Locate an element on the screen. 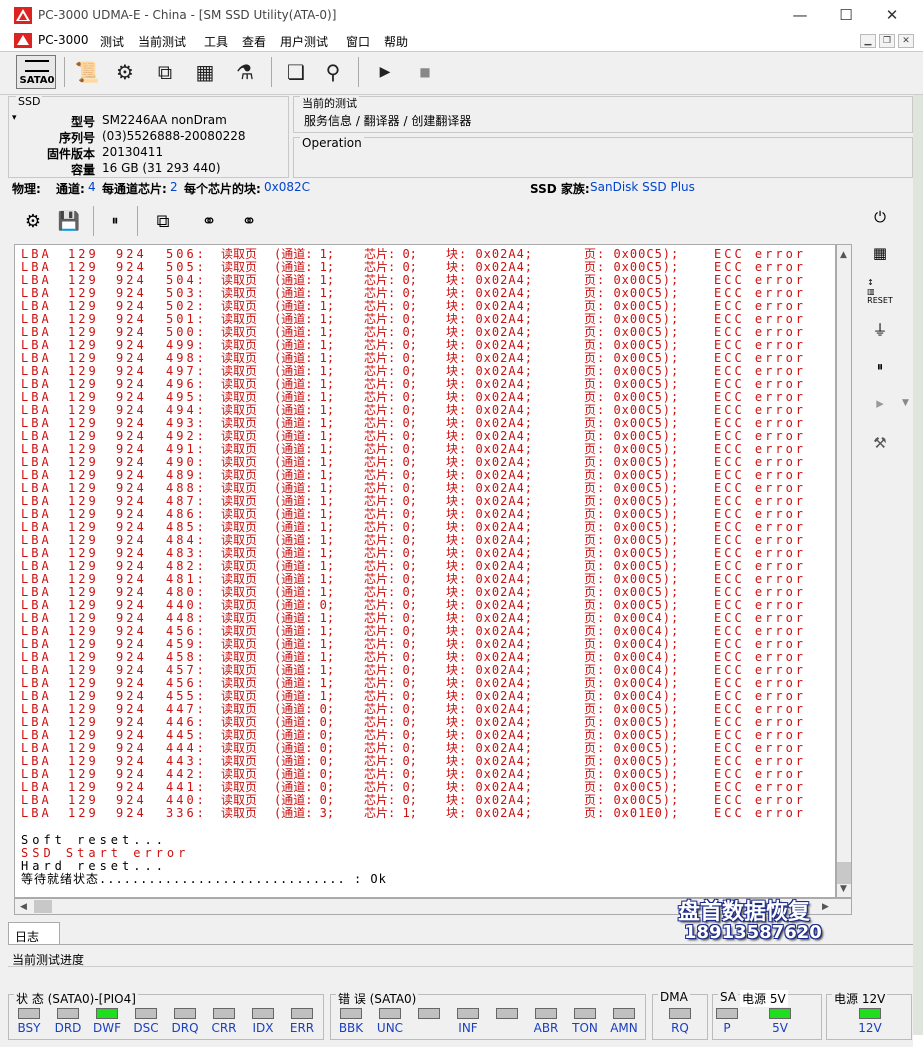  tab-log: 日志 is located at coordinates (34, 933).